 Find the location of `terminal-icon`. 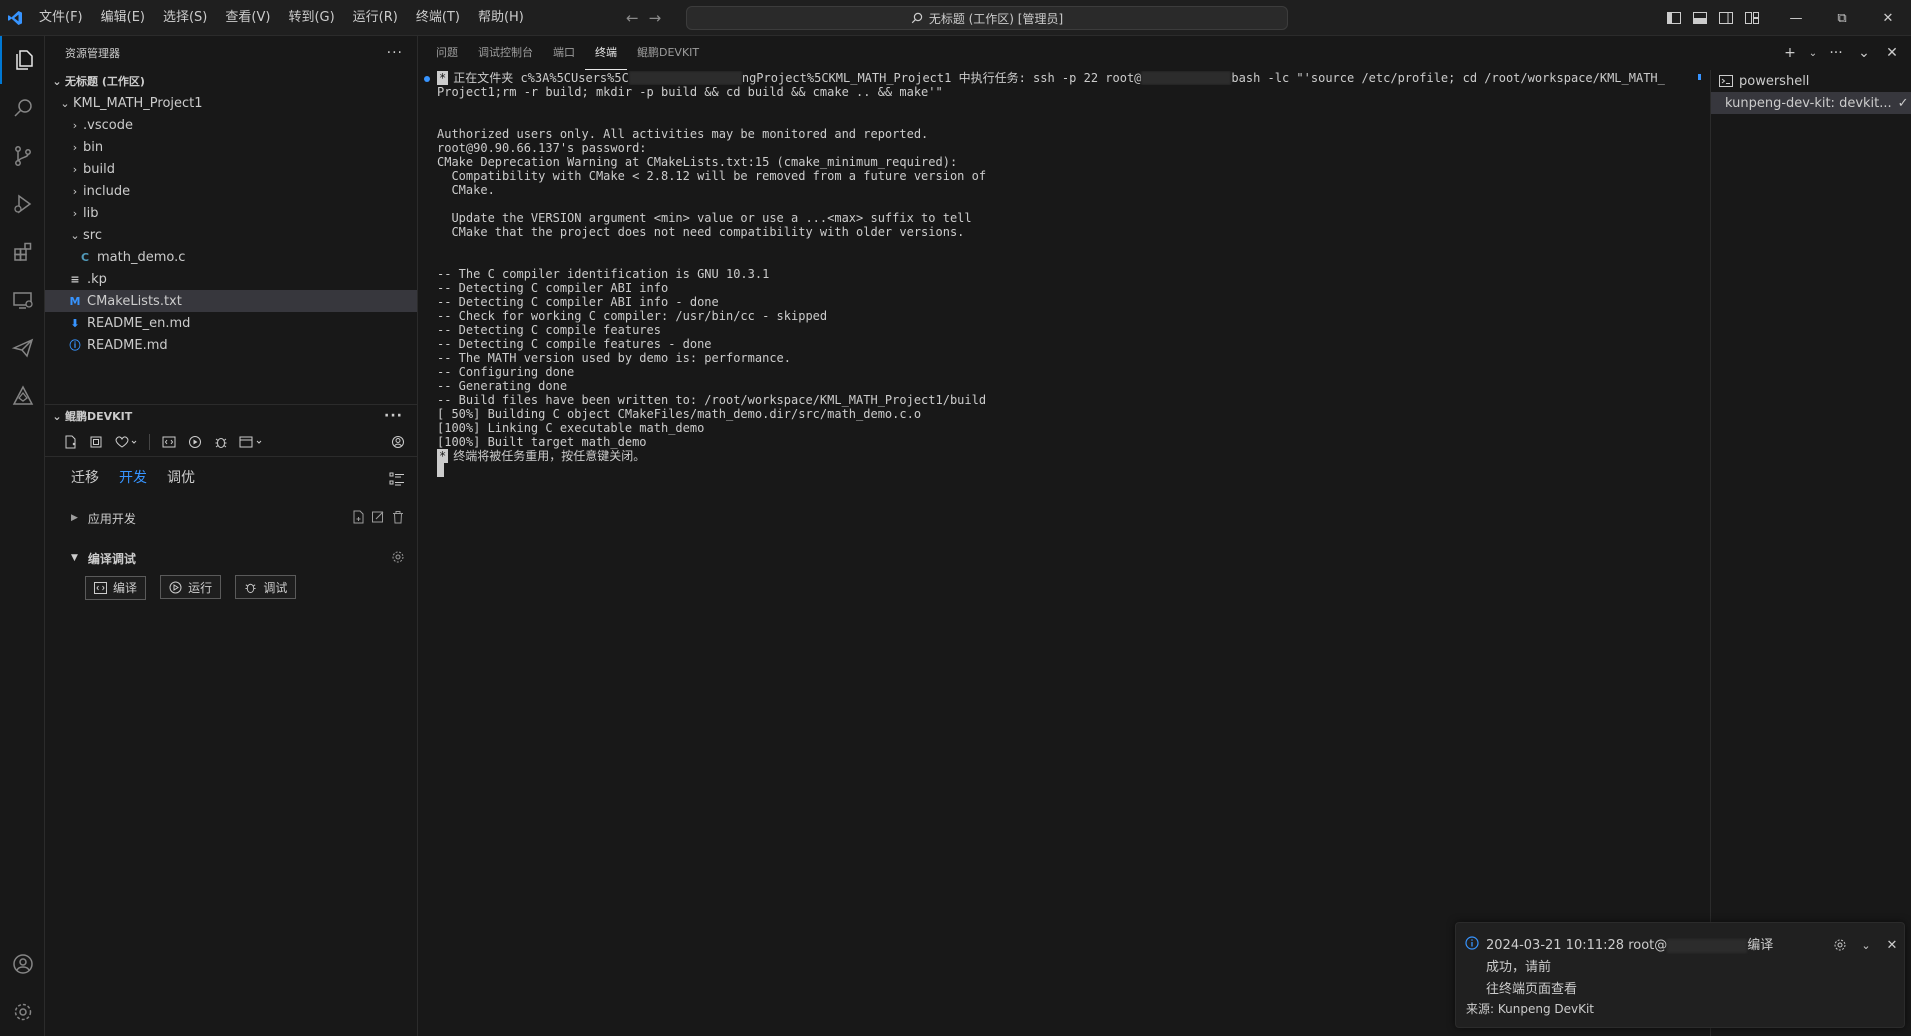

terminal-icon is located at coordinates (1726, 81).